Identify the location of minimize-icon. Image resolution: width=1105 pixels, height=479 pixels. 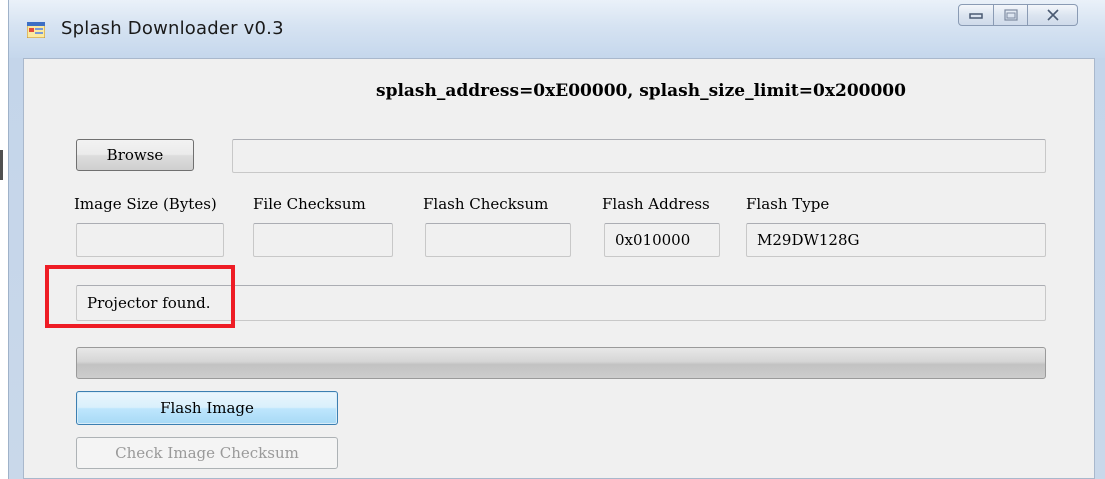
(976, 15).